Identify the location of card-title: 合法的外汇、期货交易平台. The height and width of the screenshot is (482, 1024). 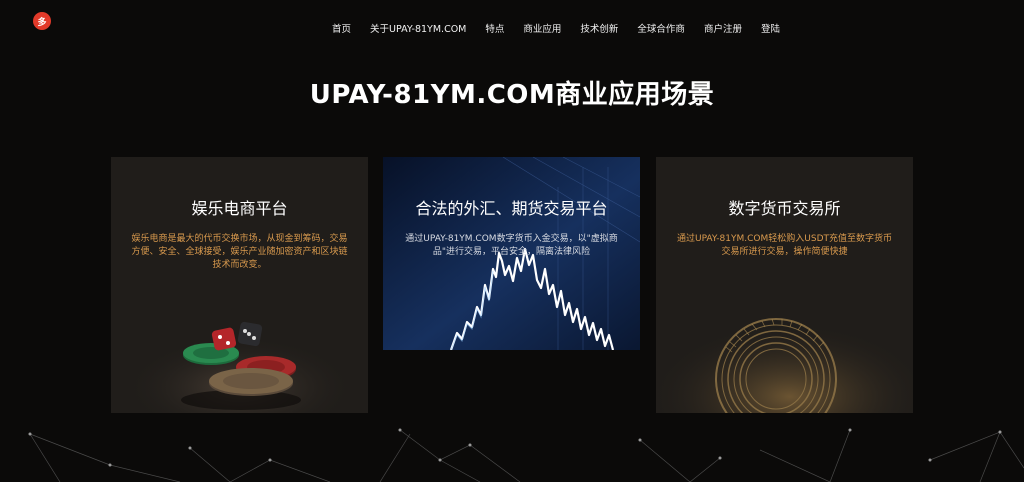
(511, 208).